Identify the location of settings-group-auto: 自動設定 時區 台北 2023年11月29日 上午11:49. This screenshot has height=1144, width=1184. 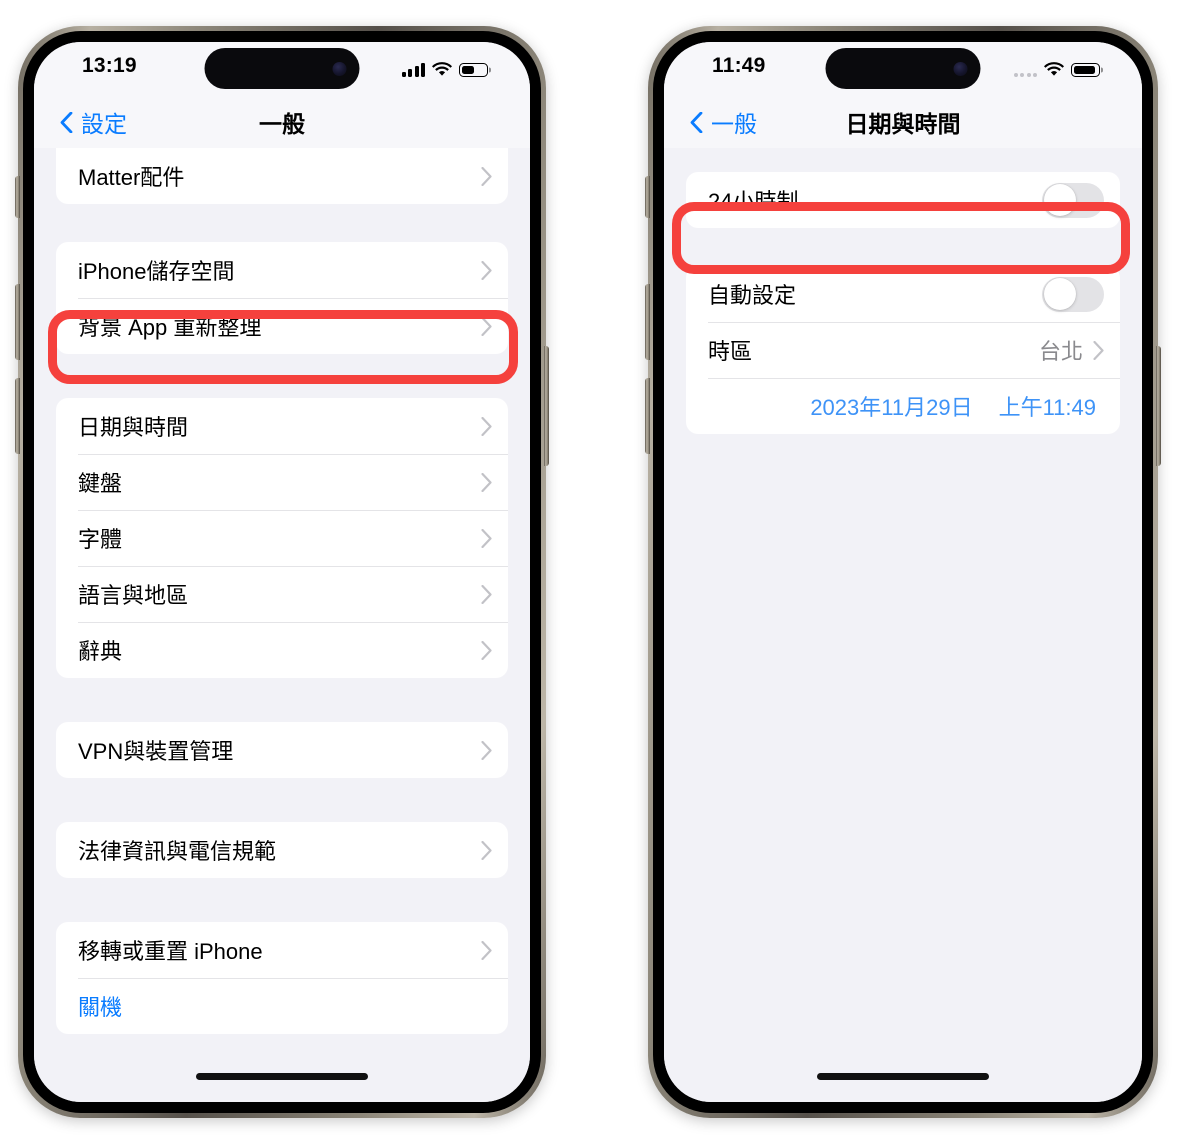
(903, 350).